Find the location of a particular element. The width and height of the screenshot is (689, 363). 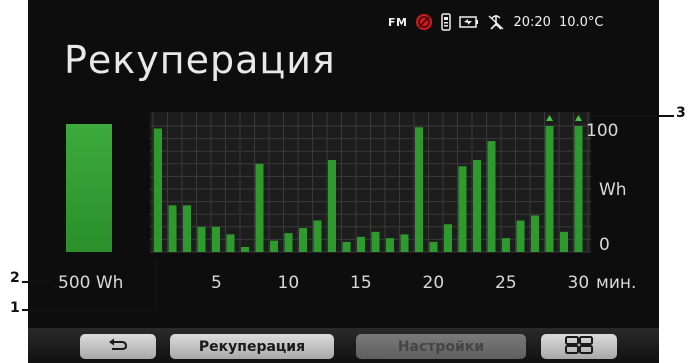

satellite-off-icon is located at coordinates (496, 22).